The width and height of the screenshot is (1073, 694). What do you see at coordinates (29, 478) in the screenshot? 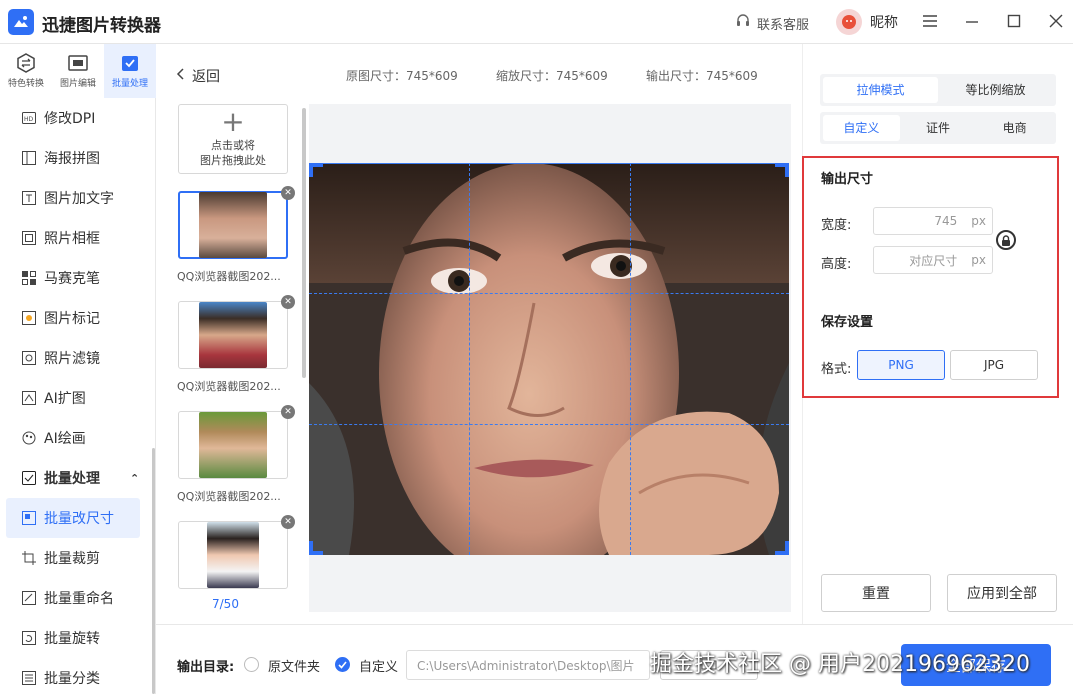
I see `batch-group-icon` at bounding box center [29, 478].